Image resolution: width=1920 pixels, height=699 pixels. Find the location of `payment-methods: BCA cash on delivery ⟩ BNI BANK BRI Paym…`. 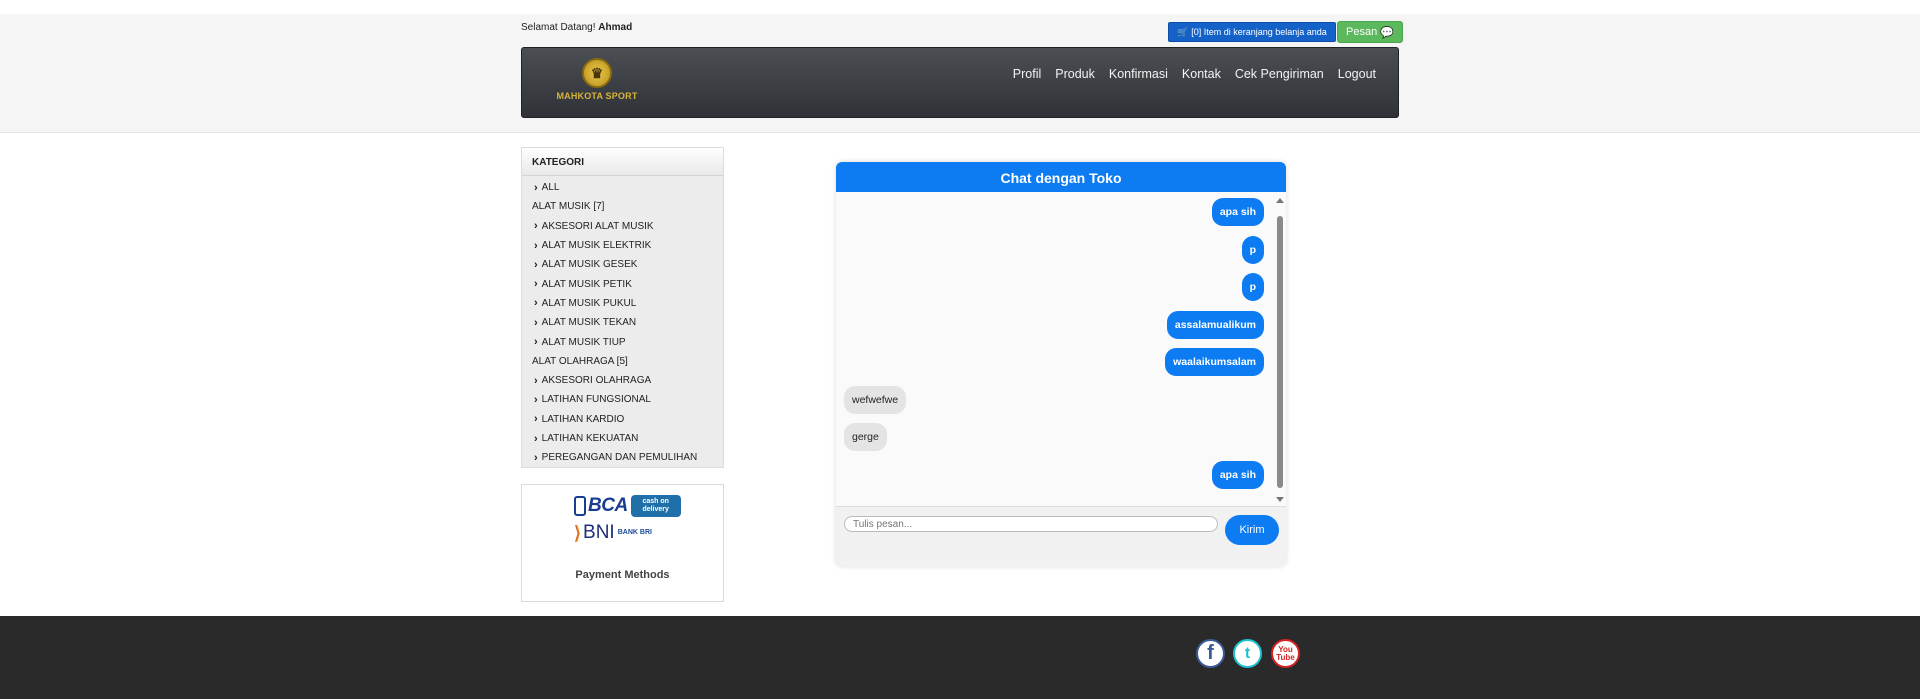

payment-methods: BCA cash on delivery ⟩ BNI BANK BRI Paym… is located at coordinates (622, 543).